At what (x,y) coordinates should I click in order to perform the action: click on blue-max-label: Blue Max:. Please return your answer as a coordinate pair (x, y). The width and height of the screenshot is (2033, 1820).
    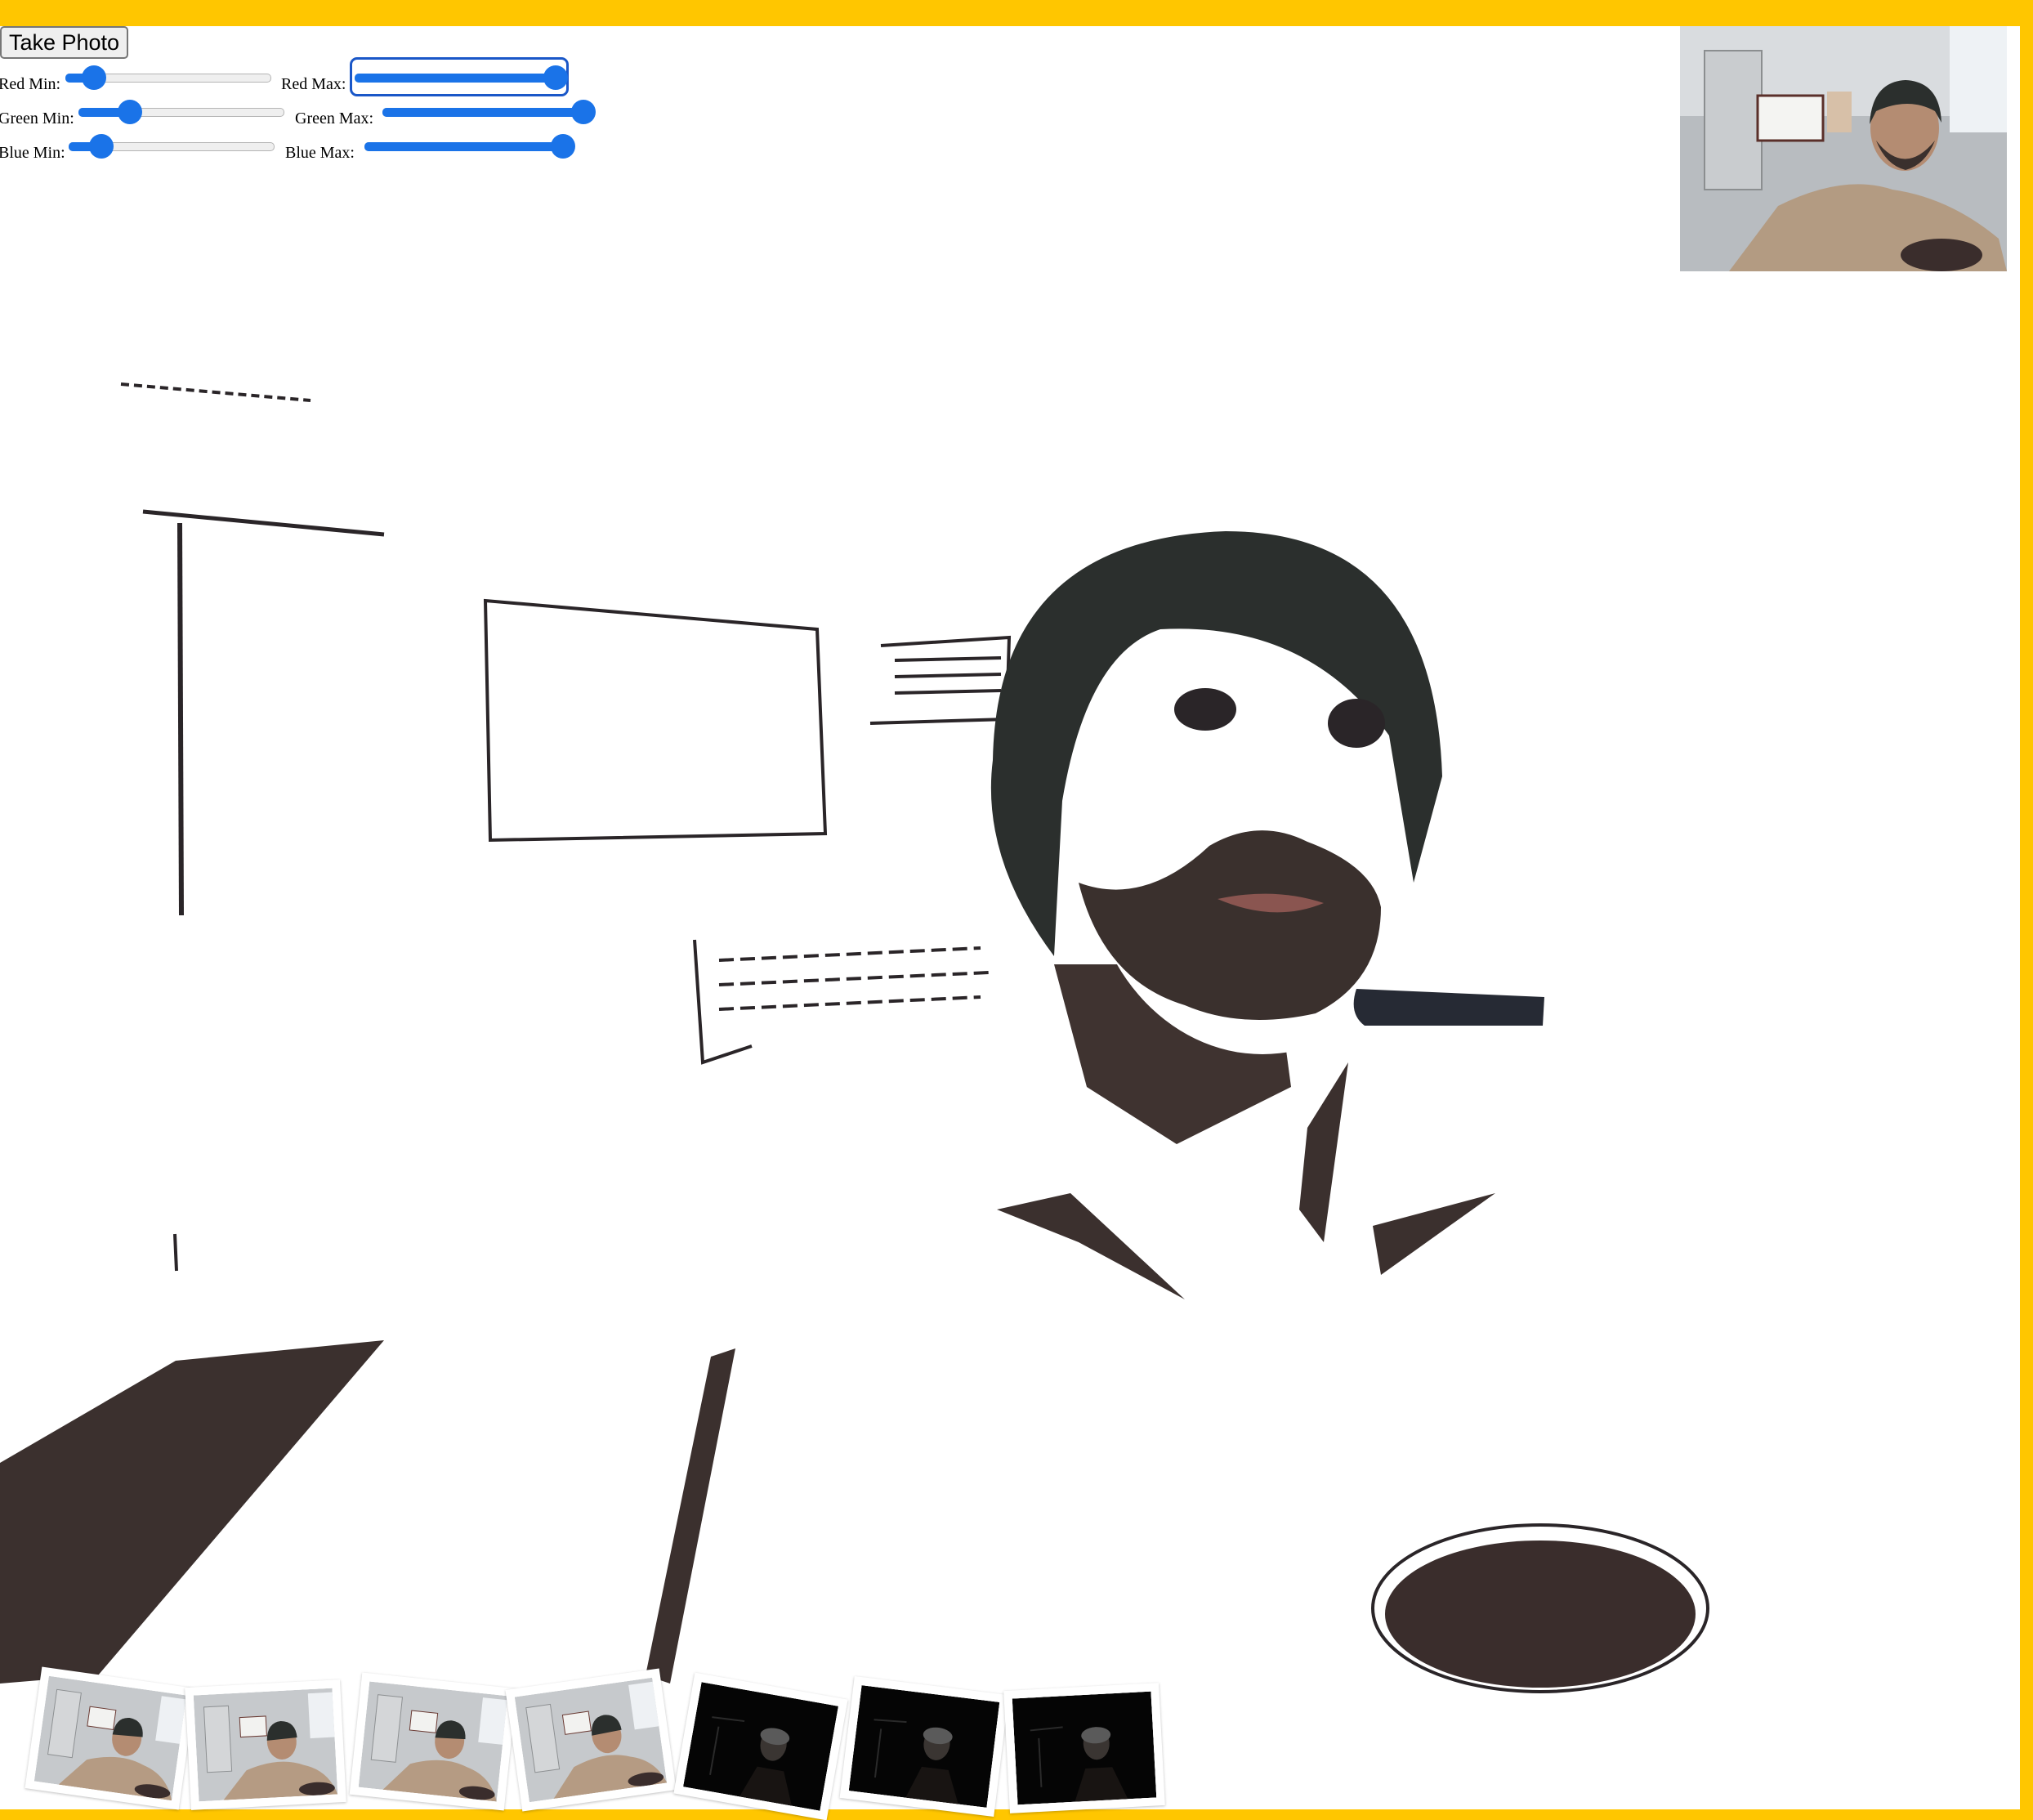
    Looking at the image, I should click on (320, 153).